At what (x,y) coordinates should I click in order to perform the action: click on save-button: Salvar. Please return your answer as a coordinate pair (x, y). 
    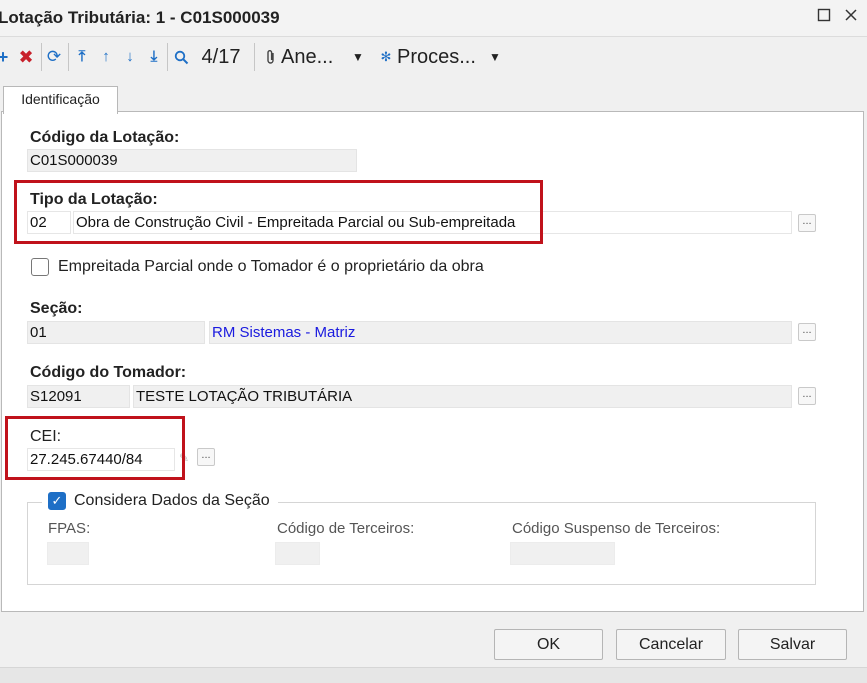
    Looking at the image, I should click on (792, 644).